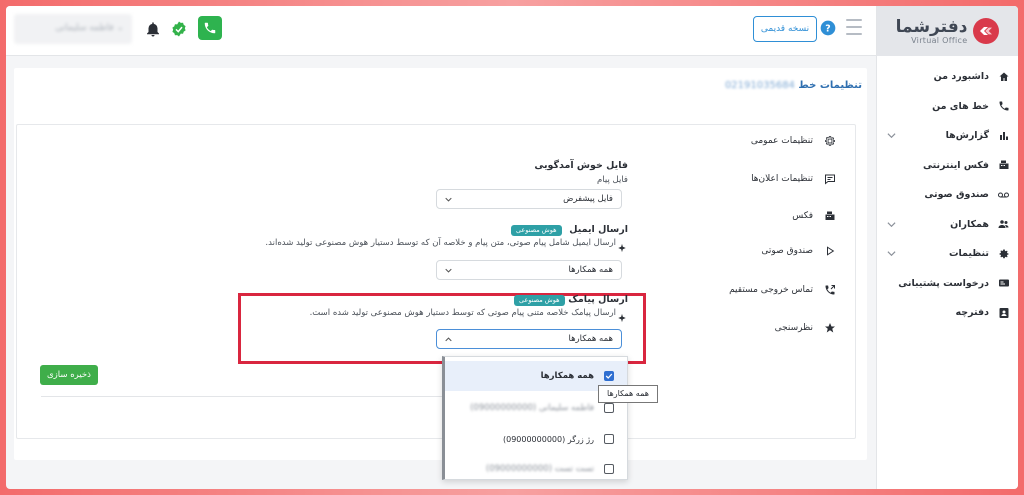 This screenshot has height=495, width=1024. I want to click on sidebar-item-settings: تنظیمات, so click(947, 254).